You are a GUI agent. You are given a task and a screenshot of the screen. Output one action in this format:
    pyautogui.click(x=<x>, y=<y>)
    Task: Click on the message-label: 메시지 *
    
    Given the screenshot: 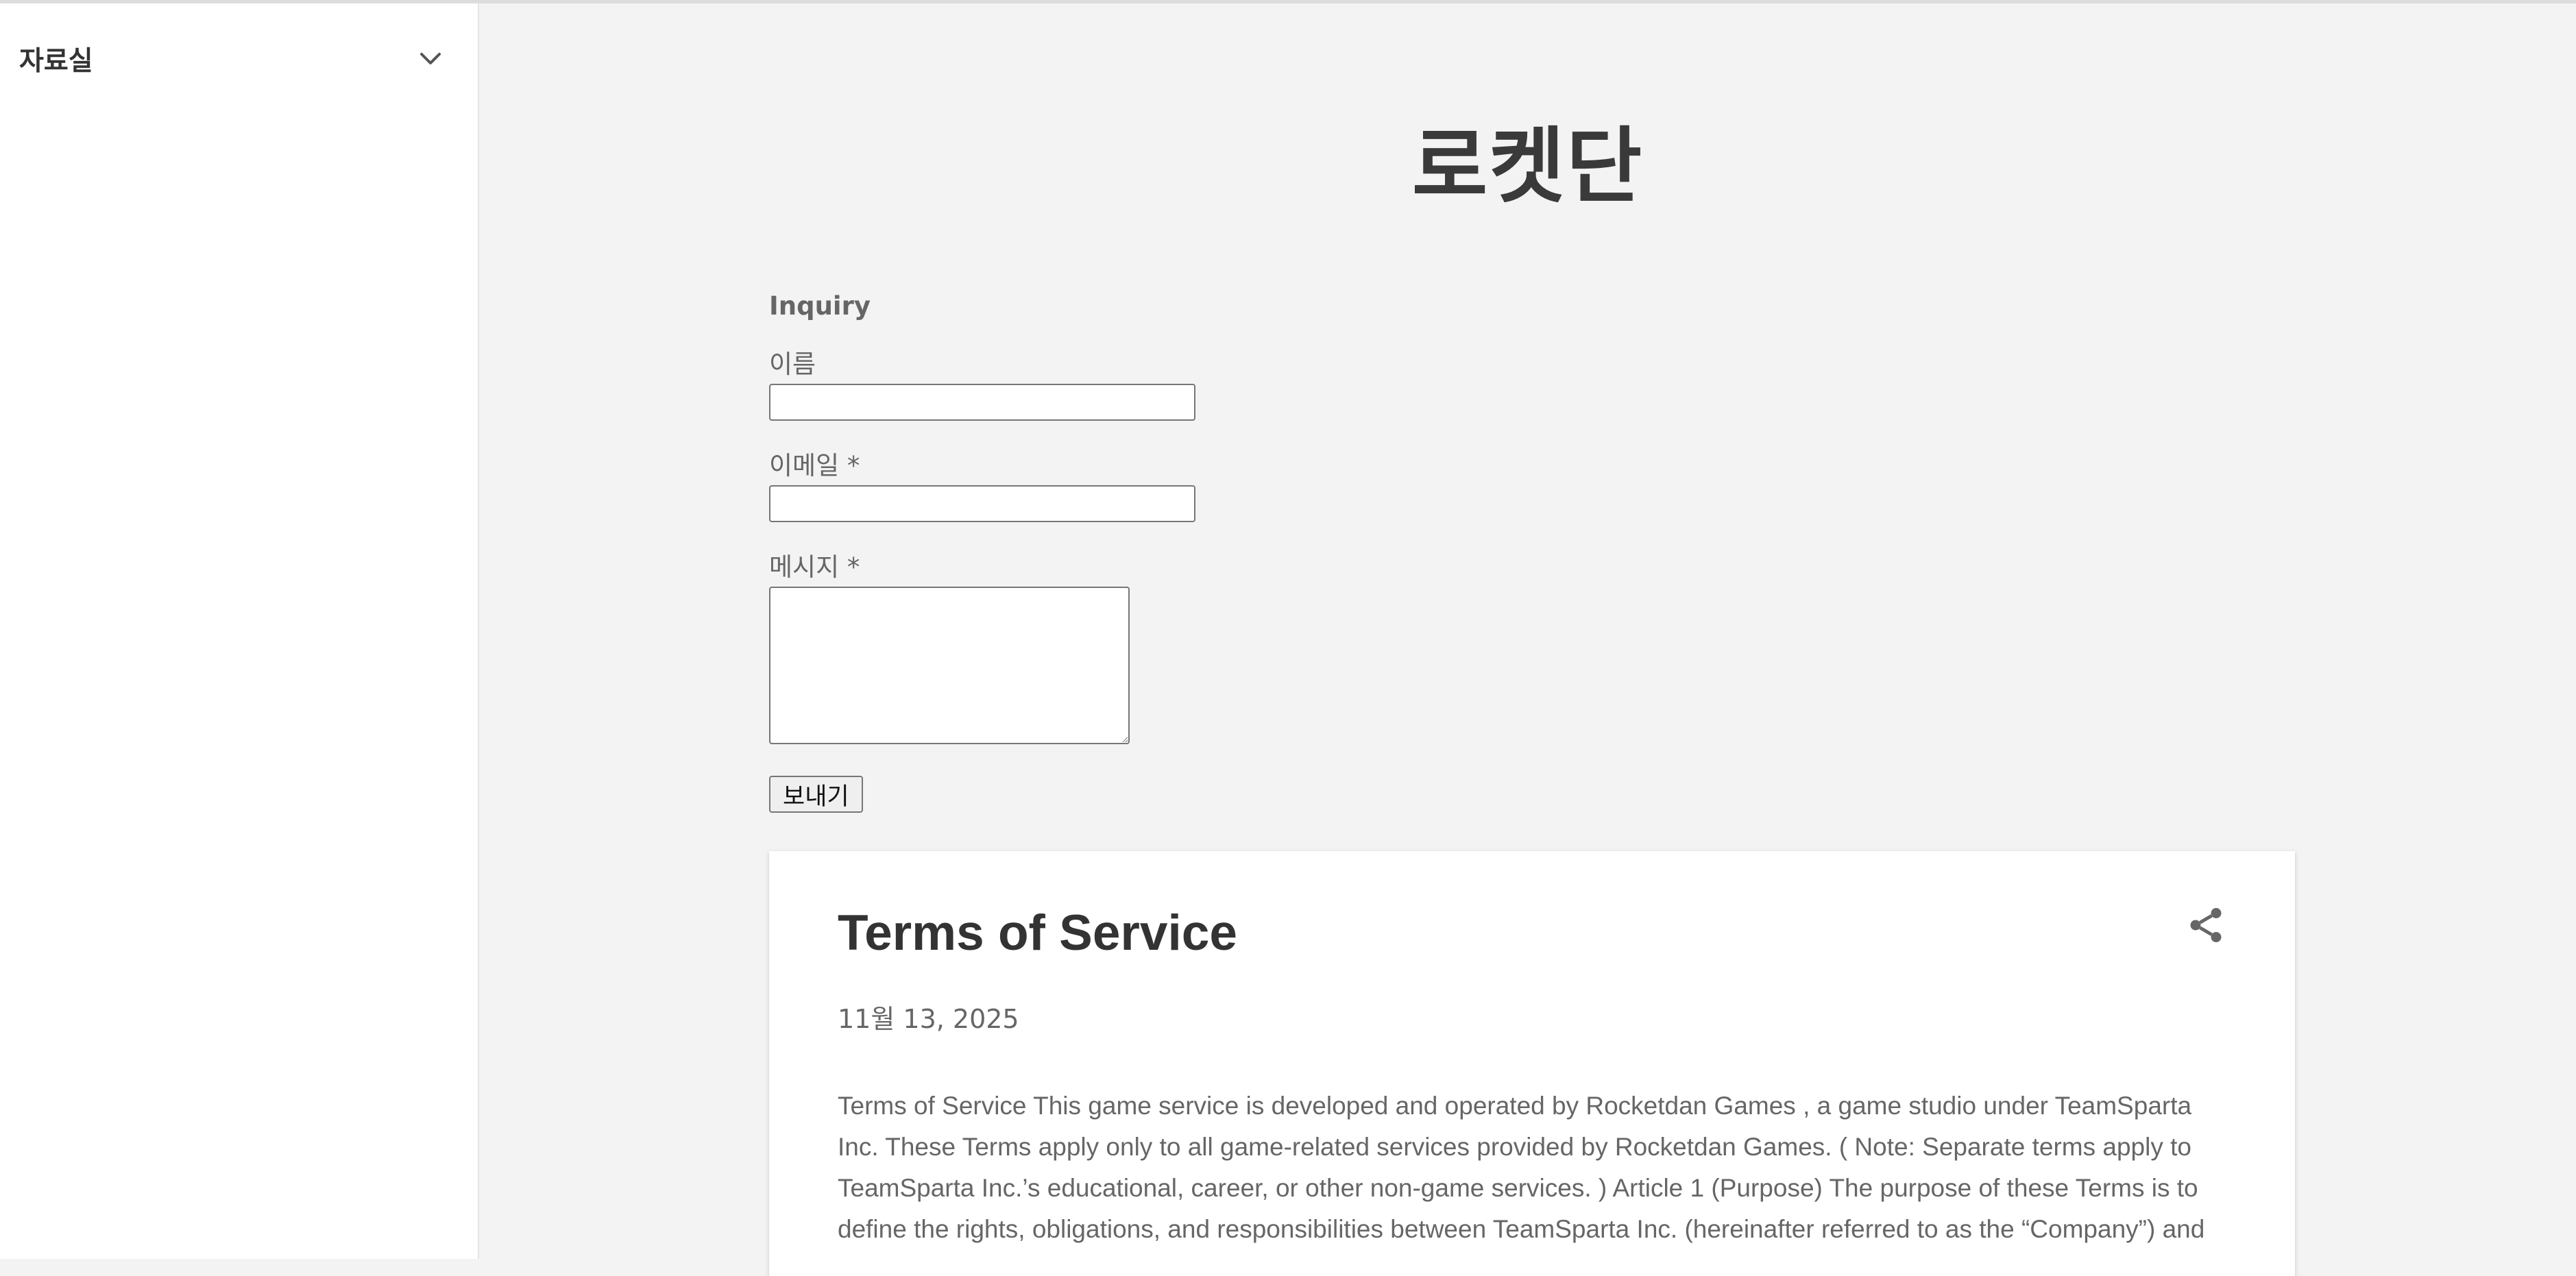 What is the action you would take?
    pyautogui.click(x=814, y=567)
    